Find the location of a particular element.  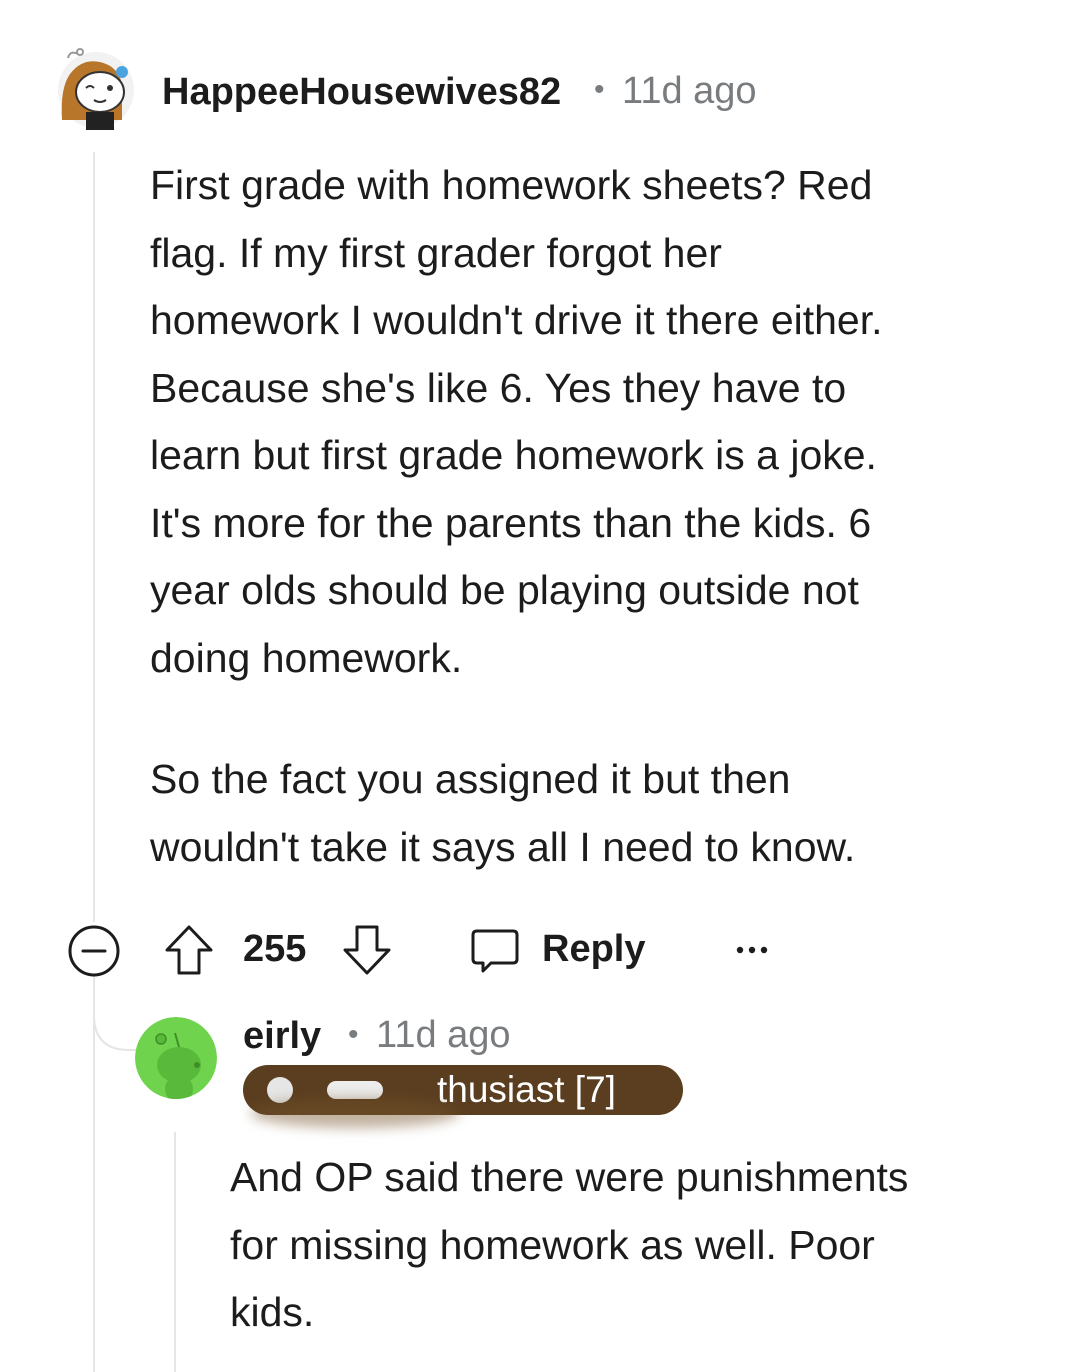

flair-text: thusiast [7] is located at coordinates (526, 1089).